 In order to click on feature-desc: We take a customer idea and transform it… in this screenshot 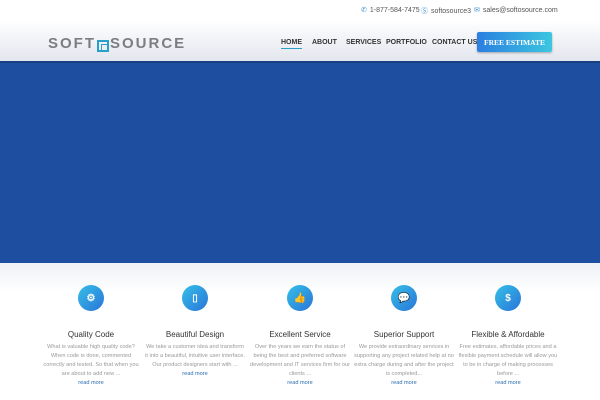, I will do `click(195, 356)`.